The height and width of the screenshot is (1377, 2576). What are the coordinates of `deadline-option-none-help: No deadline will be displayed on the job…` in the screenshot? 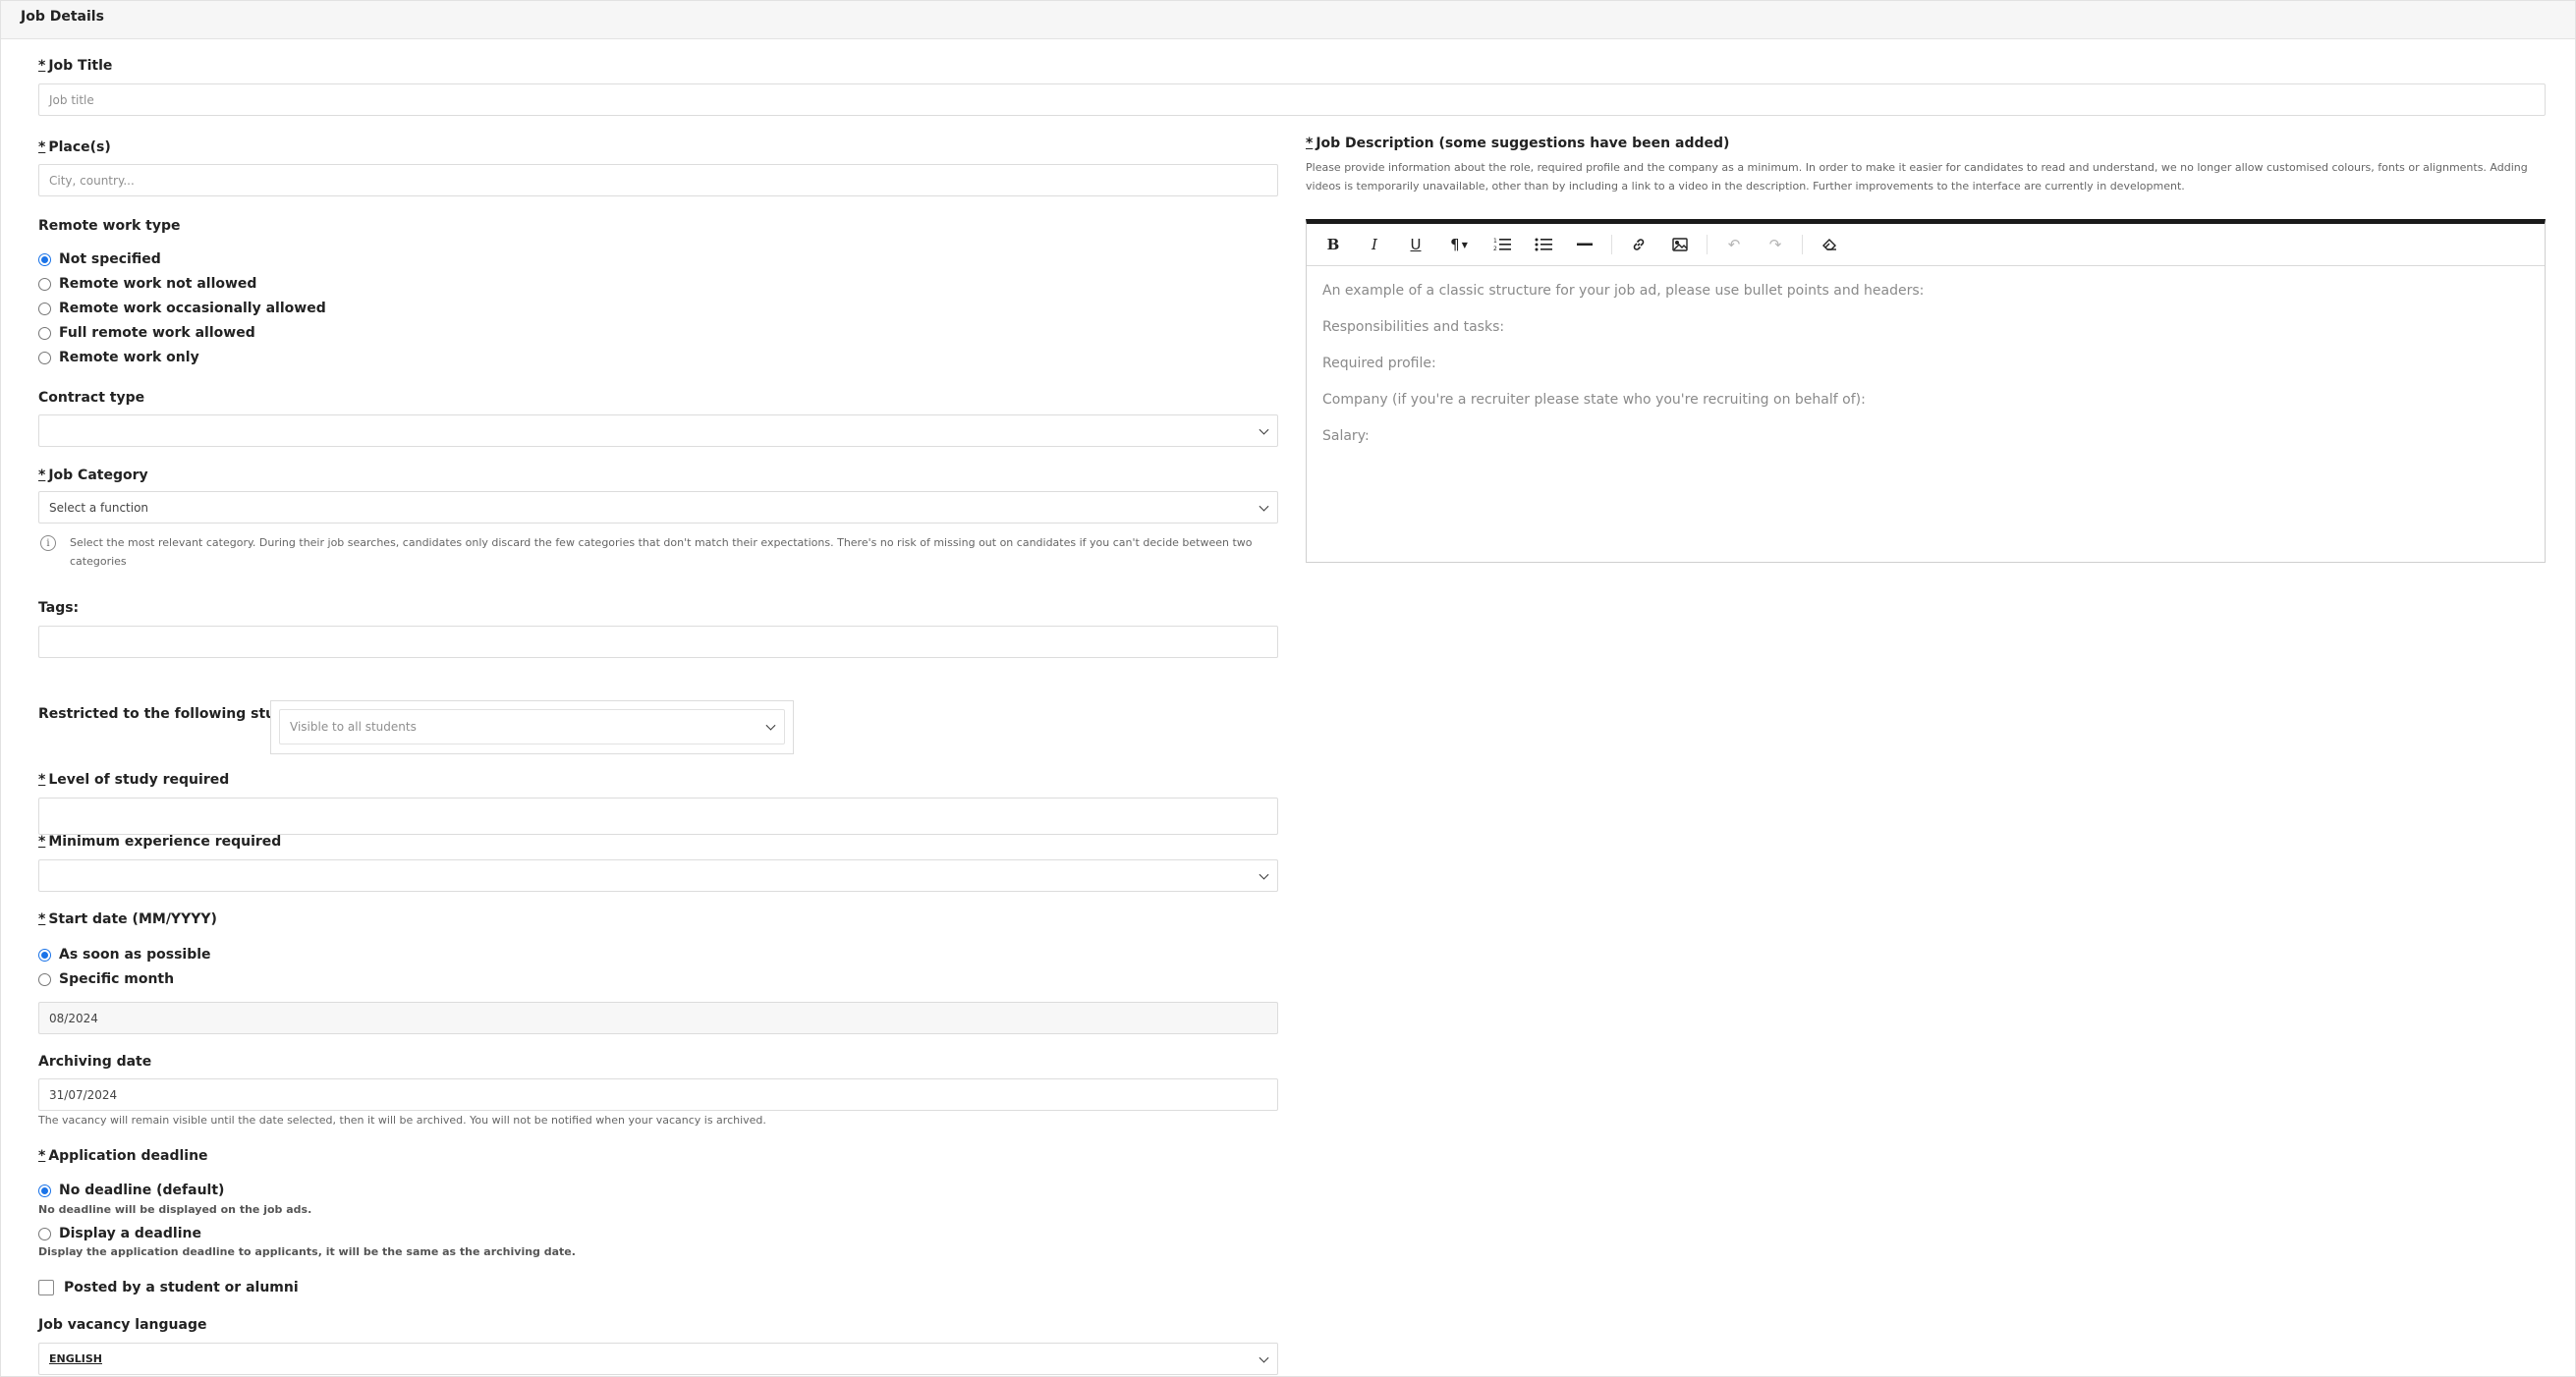 It's located at (175, 1209).